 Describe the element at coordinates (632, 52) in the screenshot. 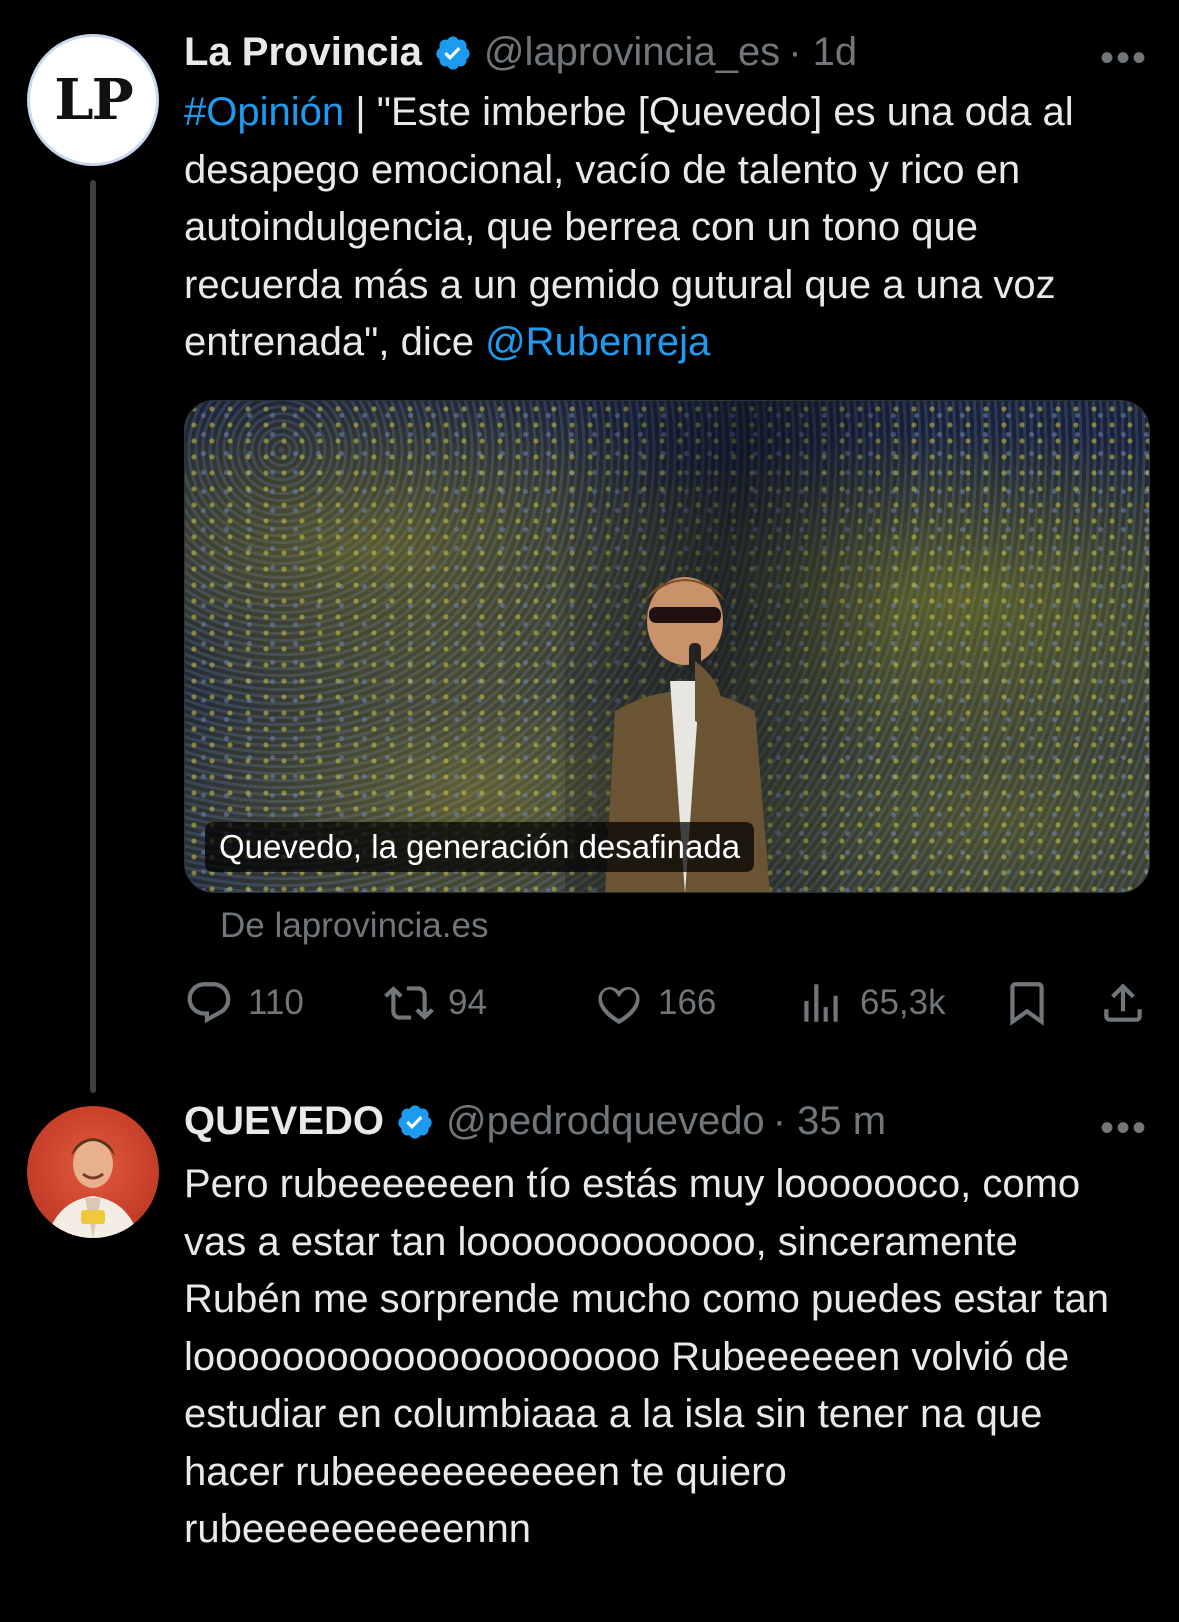

I see `author-handle: @laprovincia_es` at that location.